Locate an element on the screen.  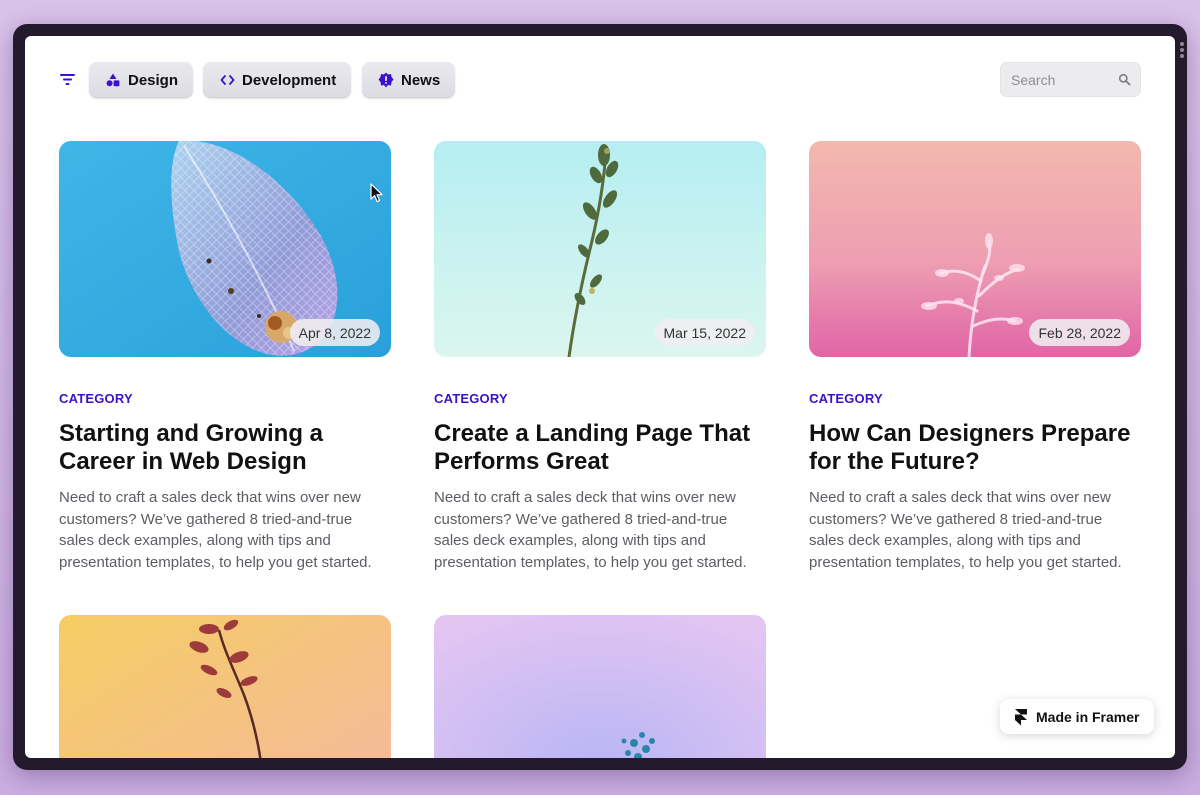
badge-icon is located at coordinates (386, 80).